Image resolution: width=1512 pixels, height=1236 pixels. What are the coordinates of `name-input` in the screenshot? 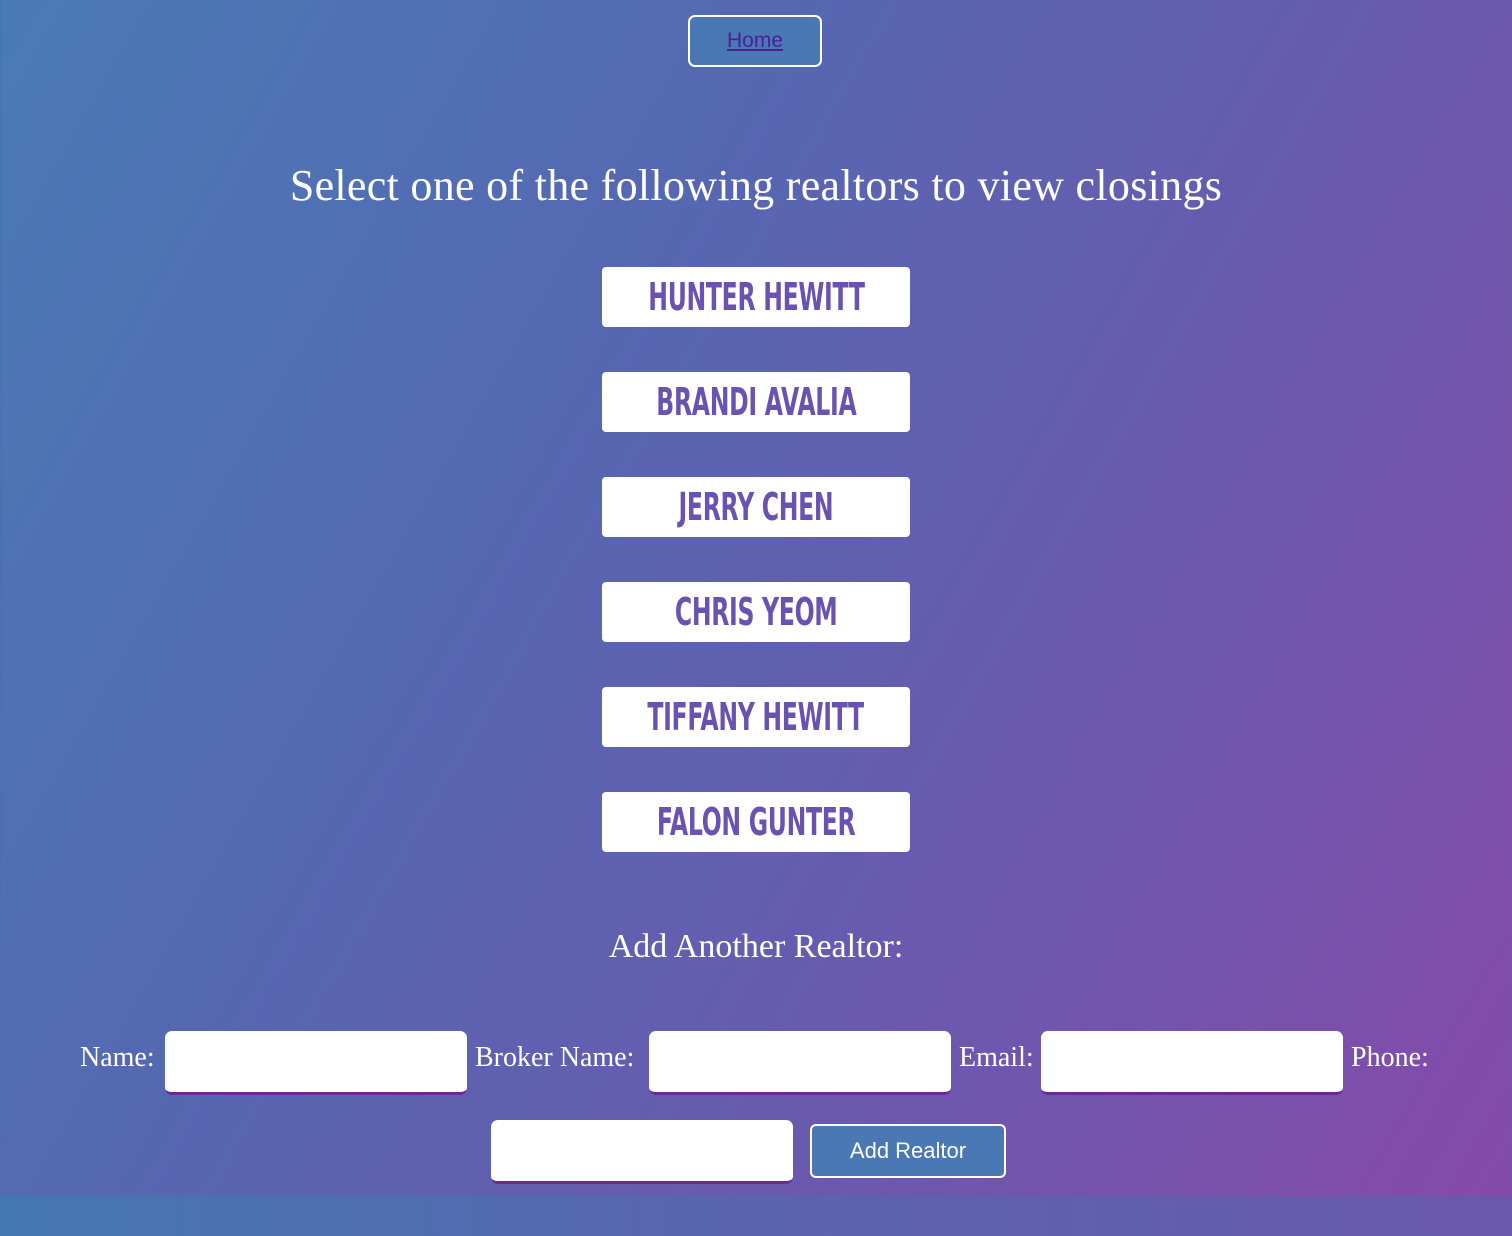 It's located at (316, 1063).